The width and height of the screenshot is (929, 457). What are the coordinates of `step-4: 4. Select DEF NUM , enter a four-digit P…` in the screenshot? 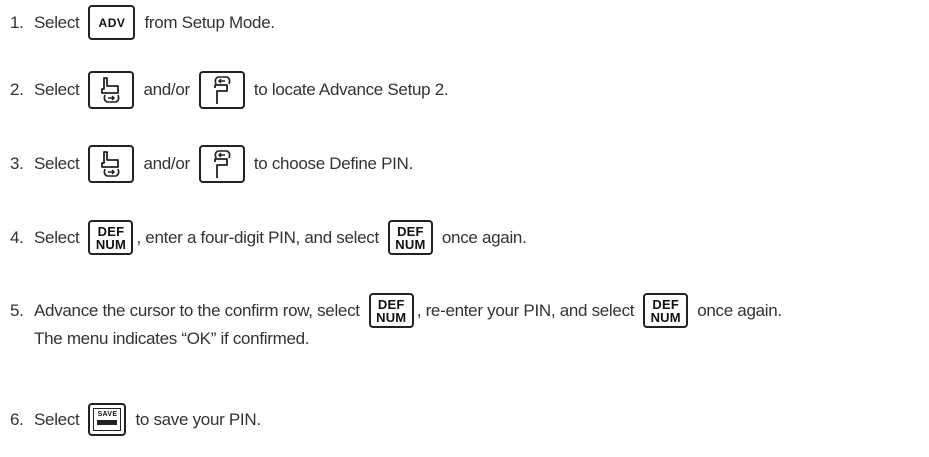 It's located at (268, 237).